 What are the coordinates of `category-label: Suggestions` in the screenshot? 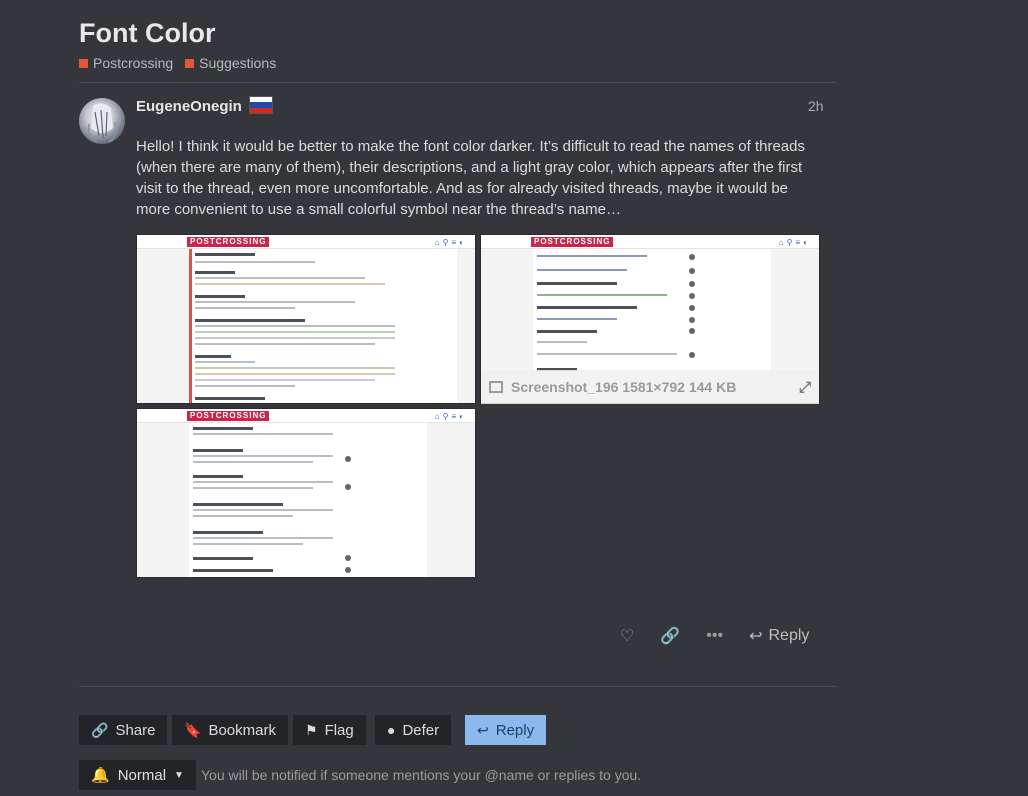 It's located at (238, 63).